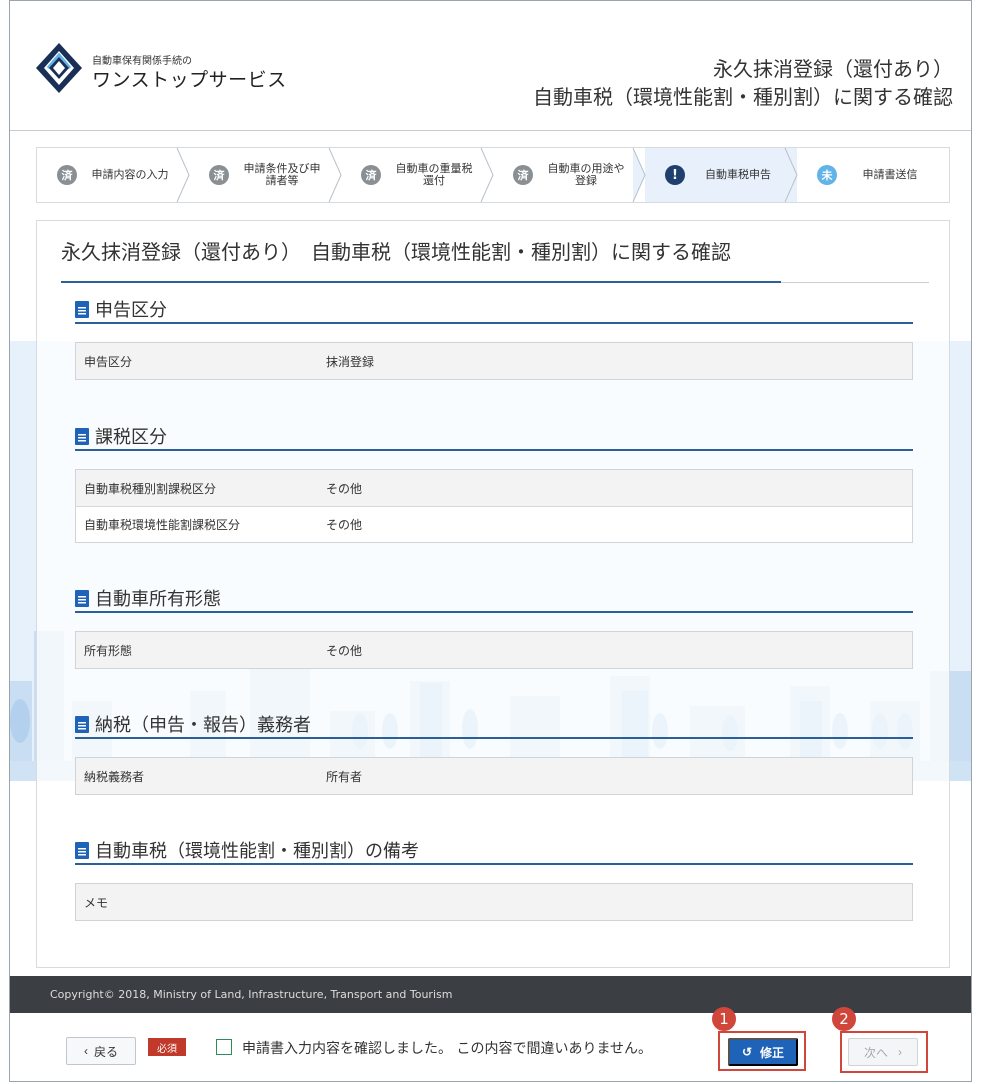 This screenshot has width=981, height=1084. Describe the element at coordinates (96, 902) in the screenshot. I see `row-key: メモ` at that location.